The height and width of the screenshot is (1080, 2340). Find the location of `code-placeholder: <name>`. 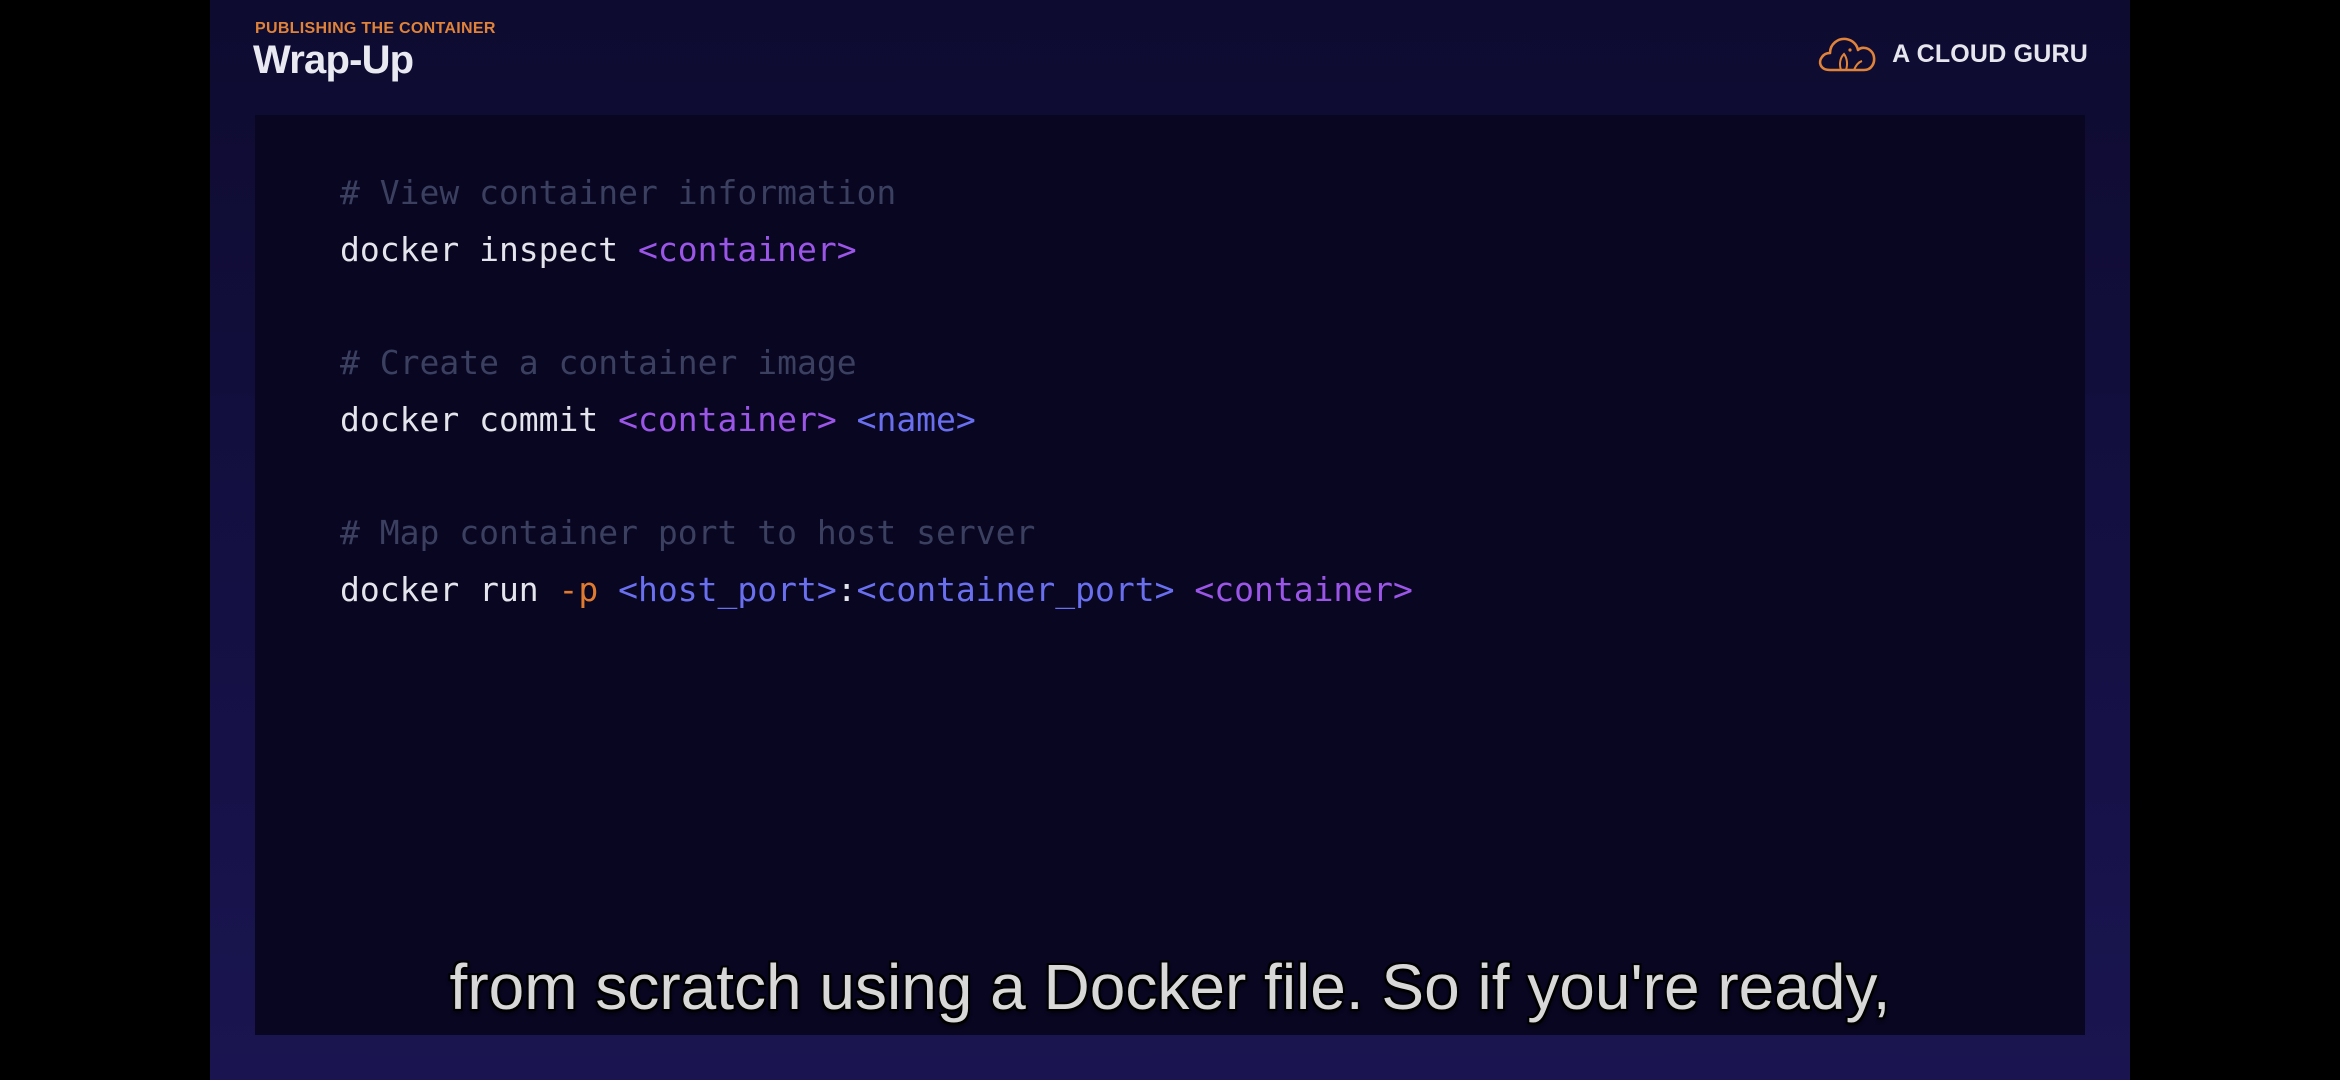

code-placeholder: <name> is located at coordinates (916, 419).